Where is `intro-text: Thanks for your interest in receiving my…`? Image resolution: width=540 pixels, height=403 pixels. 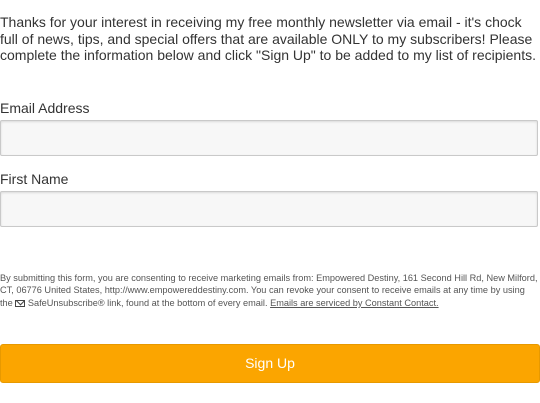 intro-text: Thanks for your interest in receiving my… is located at coordinates (268, 38).